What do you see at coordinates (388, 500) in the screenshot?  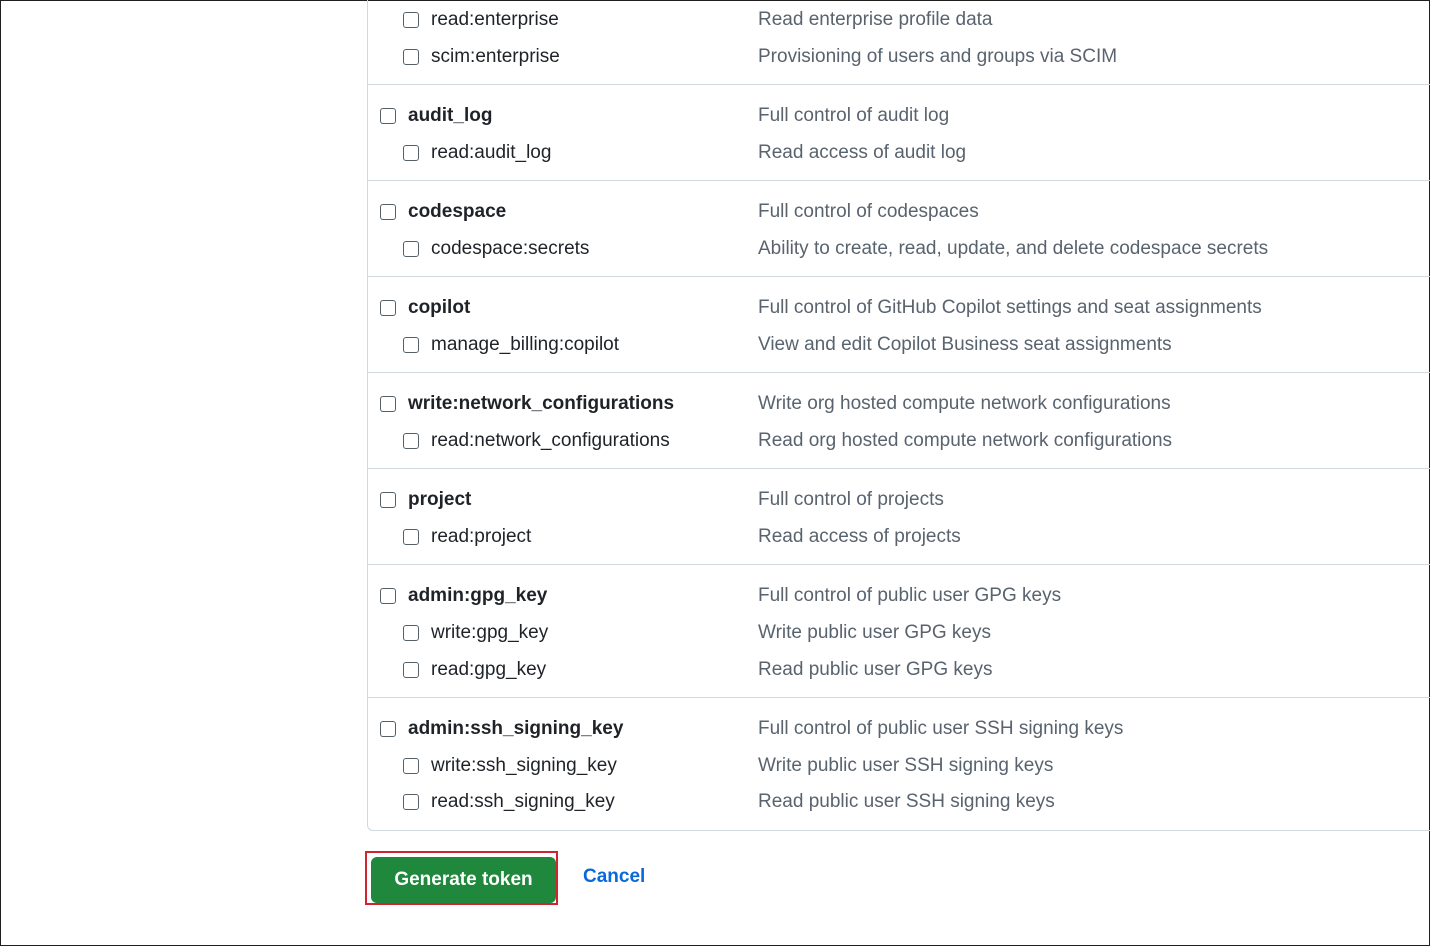 I see `project-checkbox` at bounding box center [388, 500].